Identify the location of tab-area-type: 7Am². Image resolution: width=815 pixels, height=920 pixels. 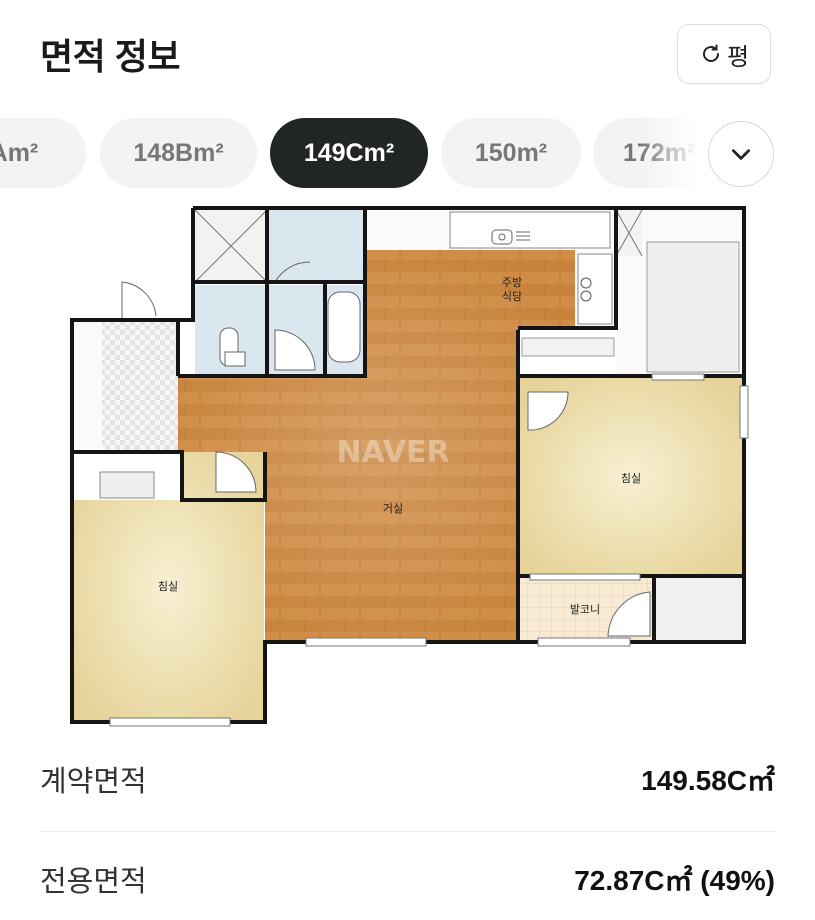
(43, 153).